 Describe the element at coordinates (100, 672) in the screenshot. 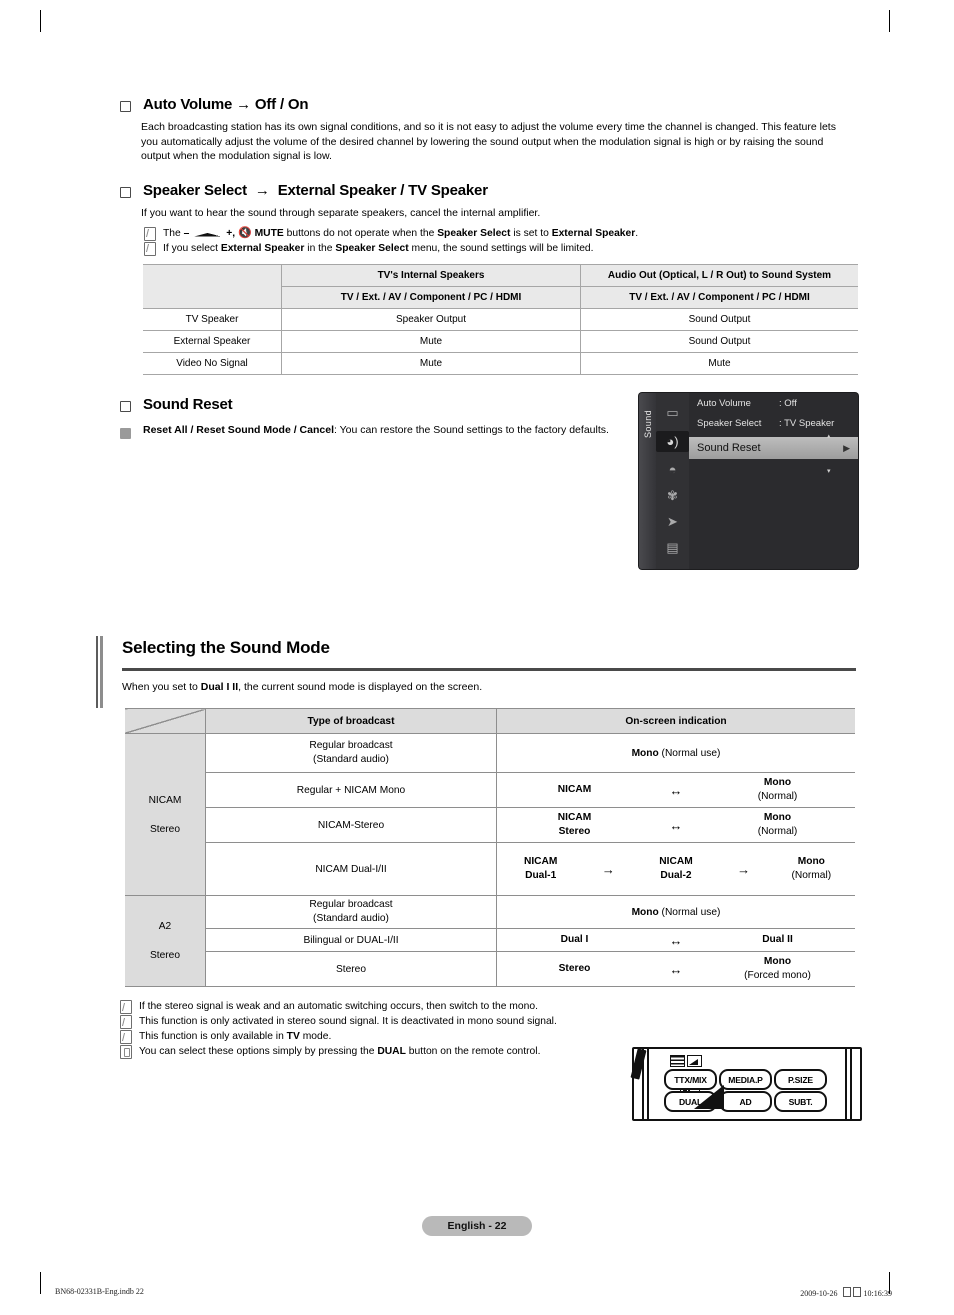

I see `heading-decoration-bars` at that location.